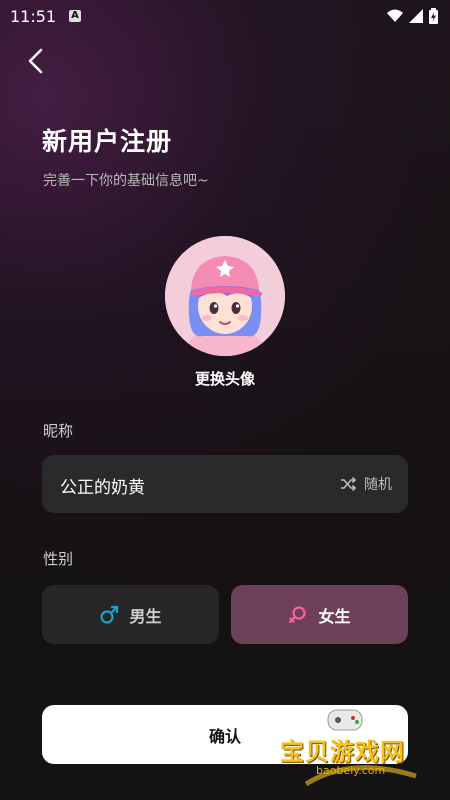 This screenshot has height=800, width=450. I want to click on signal-icon, so click(416, 16).